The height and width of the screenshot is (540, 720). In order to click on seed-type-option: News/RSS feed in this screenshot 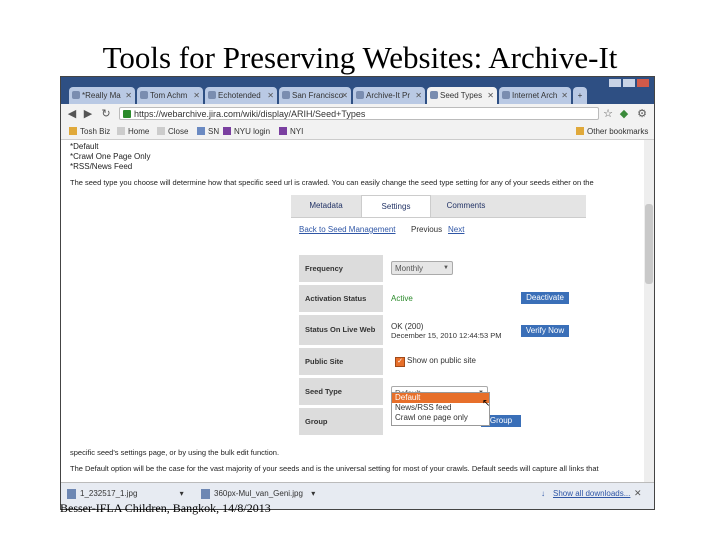, I will do `click(440, 408)`.